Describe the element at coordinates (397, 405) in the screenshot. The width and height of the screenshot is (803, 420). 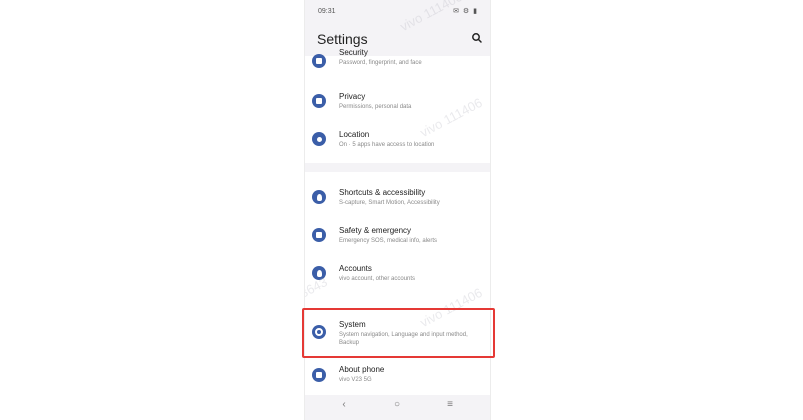
I see `home-icon: ○` at that location.